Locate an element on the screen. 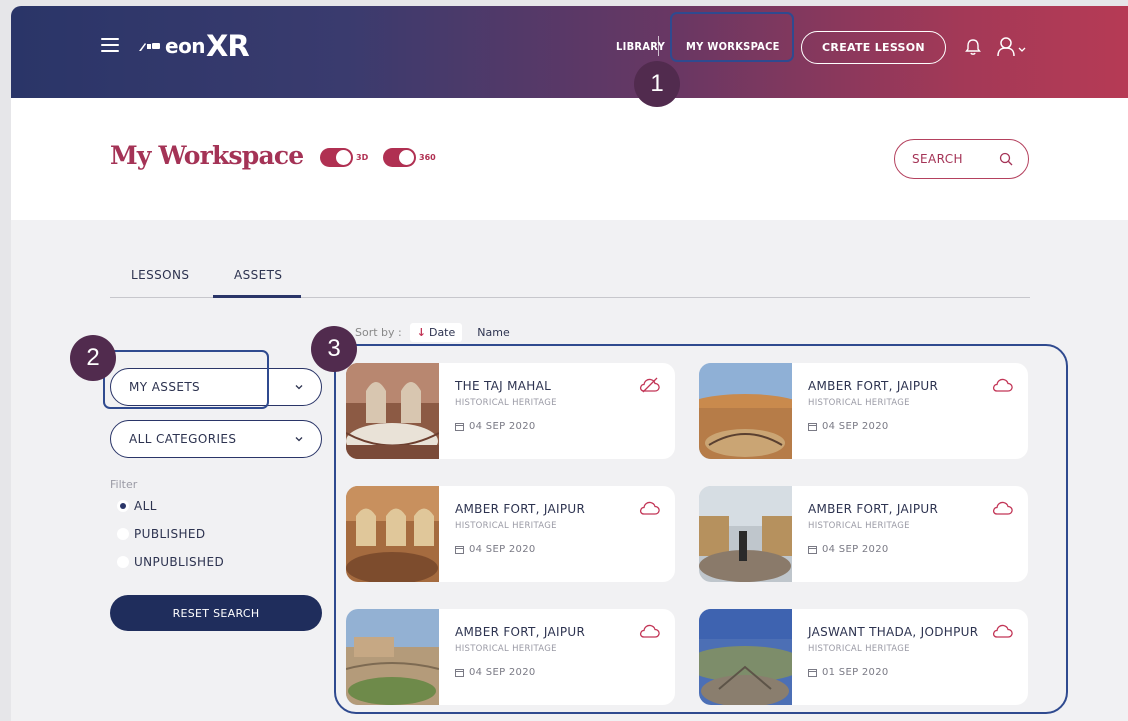 The image size is (1128, 721). toggle-360-label: 360 is located at coordinates (427, 157).